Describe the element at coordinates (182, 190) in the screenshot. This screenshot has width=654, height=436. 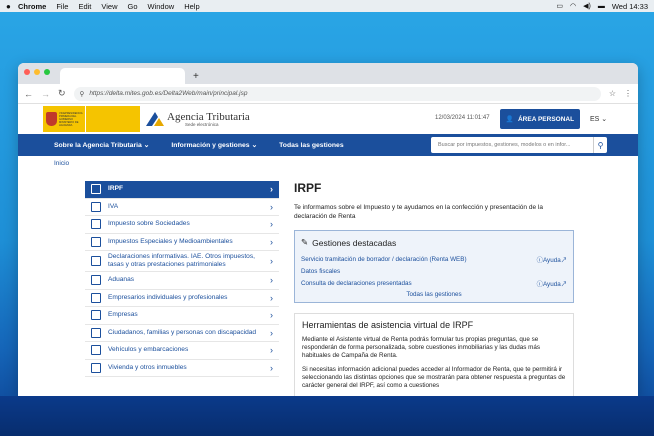
I see `sidebar-item: IRPF ›` at that location.